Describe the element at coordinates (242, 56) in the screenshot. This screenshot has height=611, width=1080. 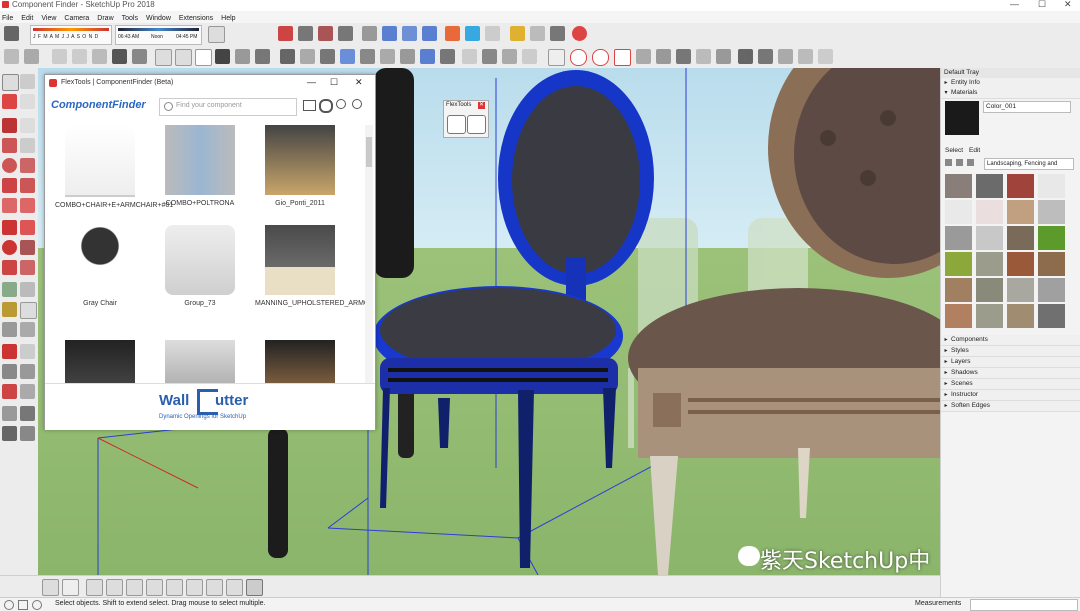
I see `textured-icon` at that location.